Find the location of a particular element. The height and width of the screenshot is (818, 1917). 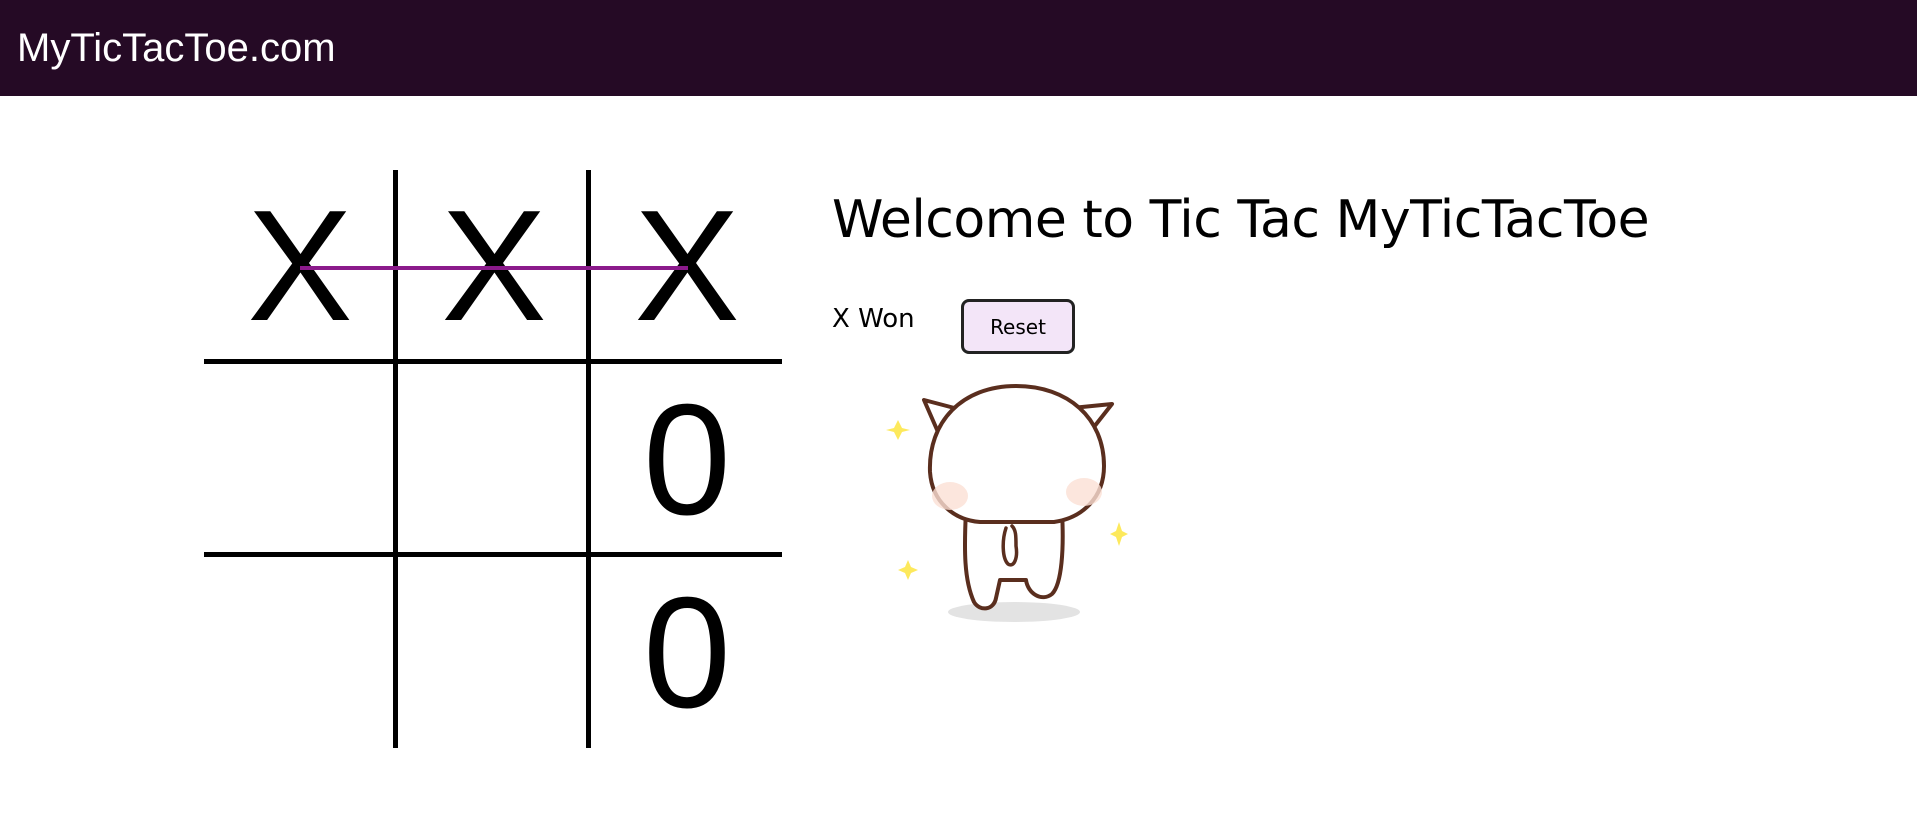

navbar: MyTicTacToe.com is located at coordinates (958, 48).